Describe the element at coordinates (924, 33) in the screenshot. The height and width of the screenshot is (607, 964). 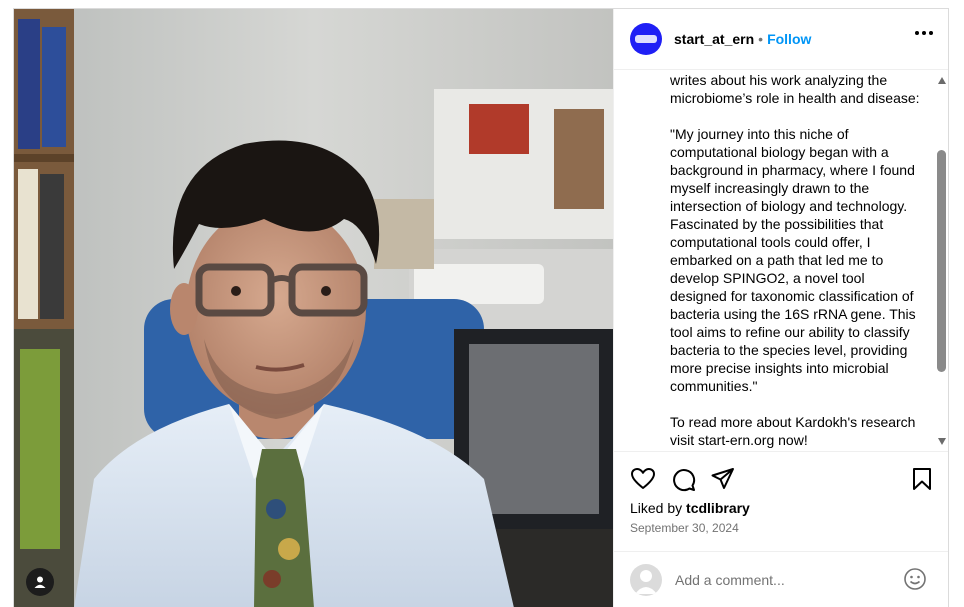
I see `more-options-icon` at that location.